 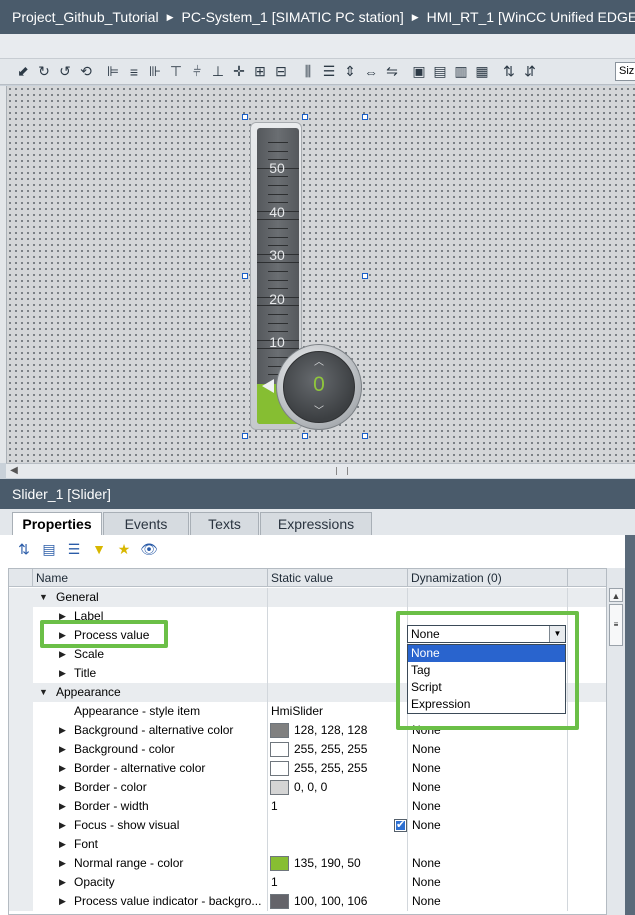 I want to click on property-row: ▶ Border - color 0, 0, 0 None, so click(x=308, y=787).